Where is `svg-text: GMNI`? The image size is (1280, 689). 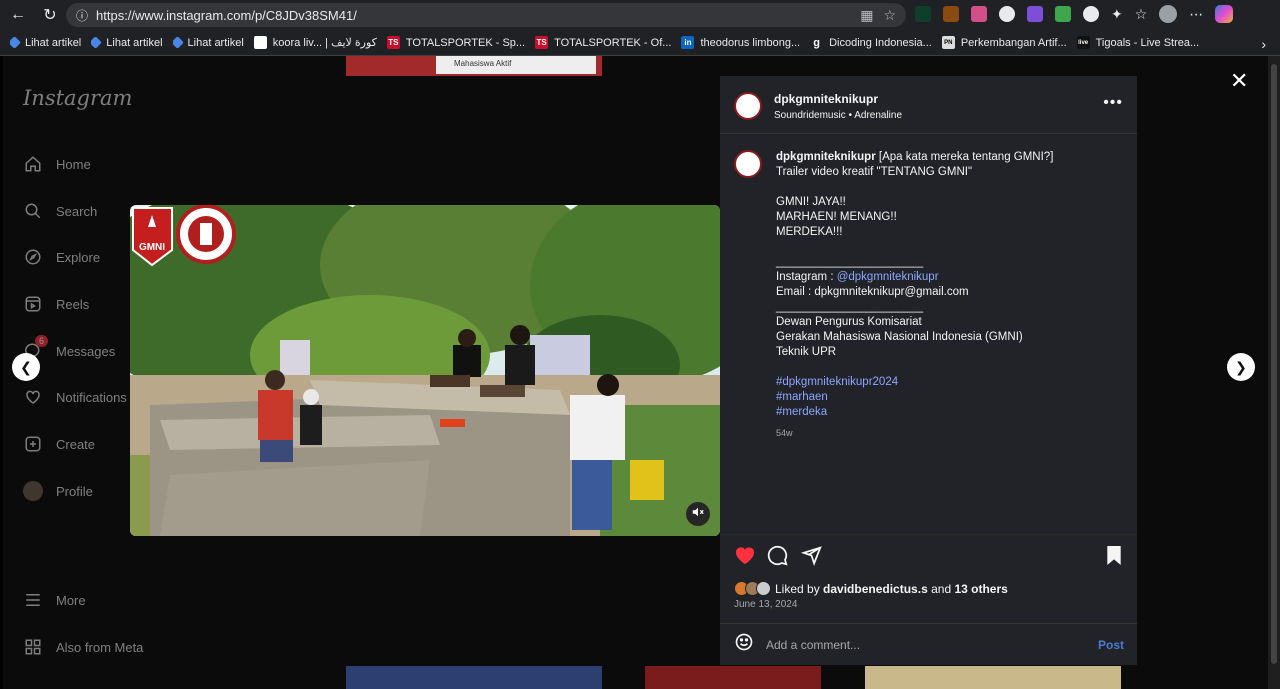 svg-text: GMNI is located at coordinates (152, 247).